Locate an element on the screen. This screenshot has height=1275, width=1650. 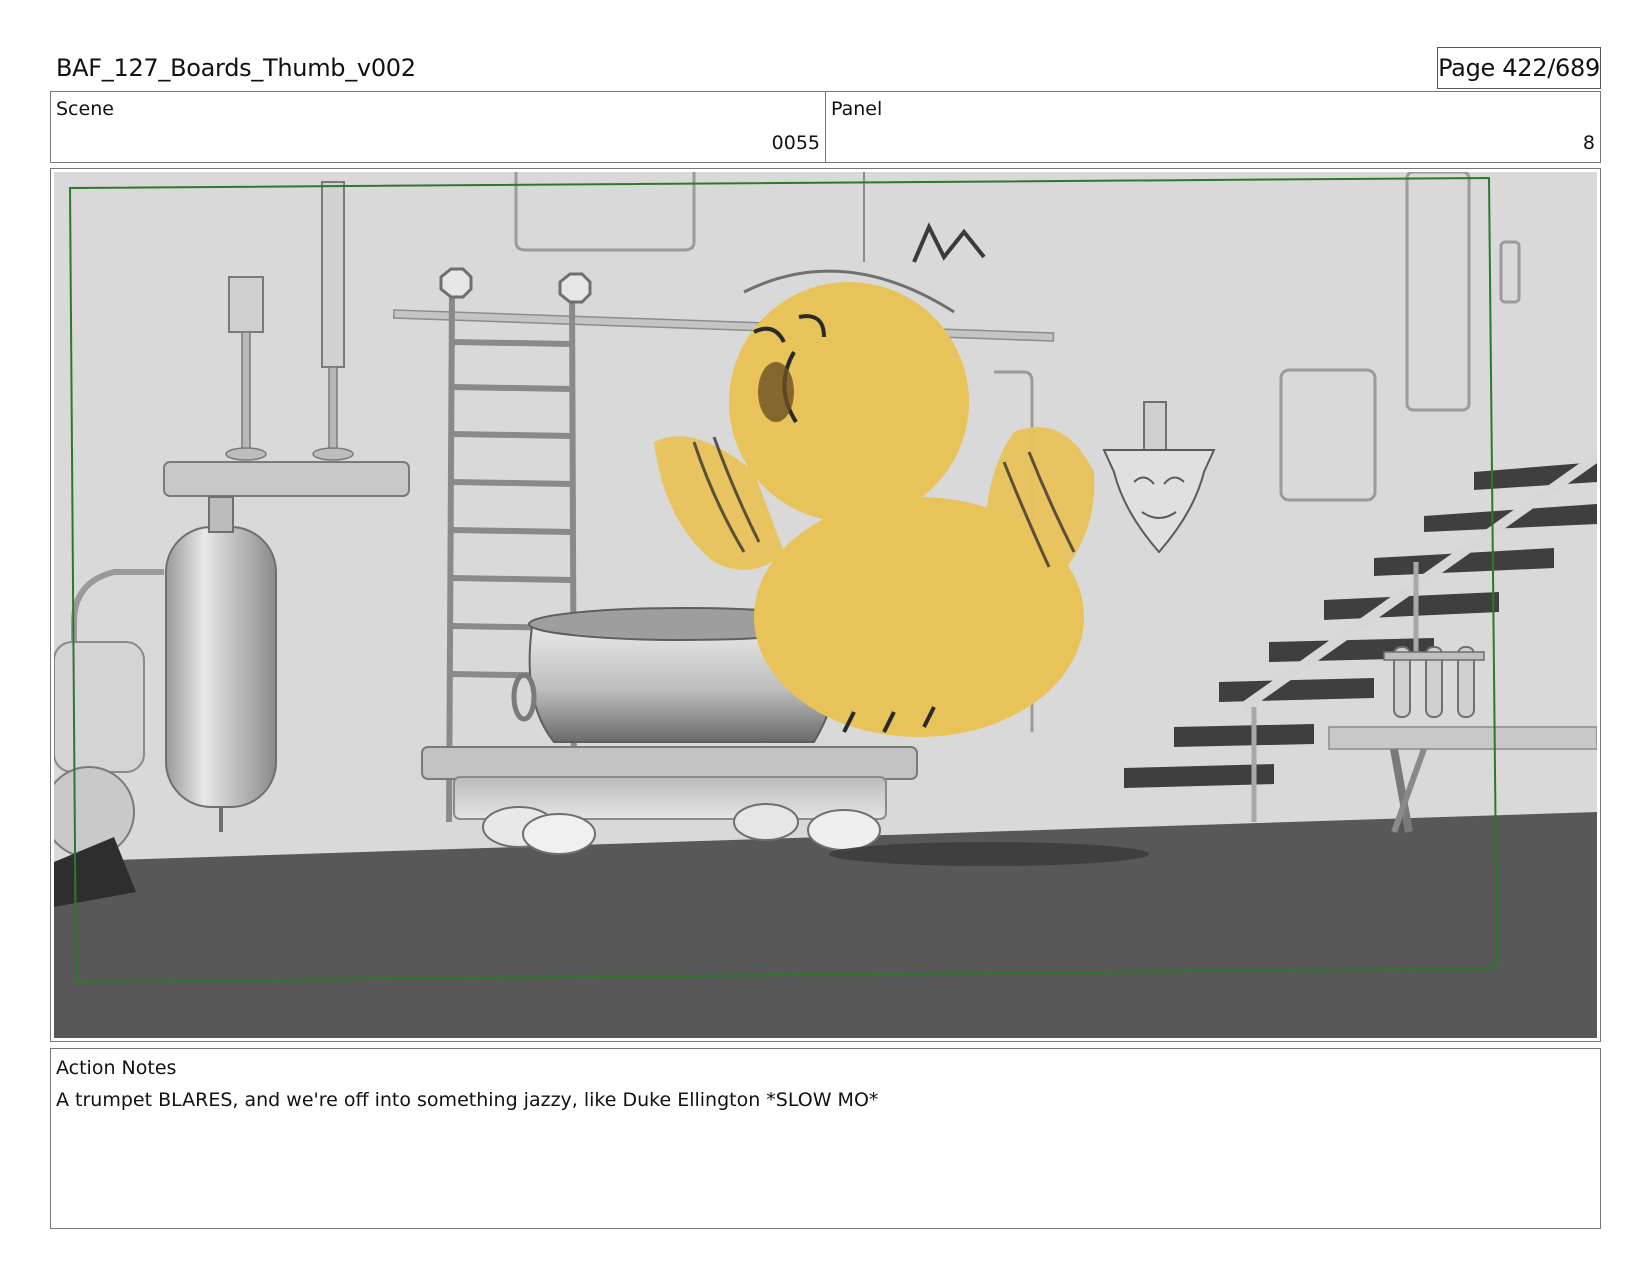
document-title: BAF_127_Boards_Thumb_v002 is located at coordinates (236, 68).